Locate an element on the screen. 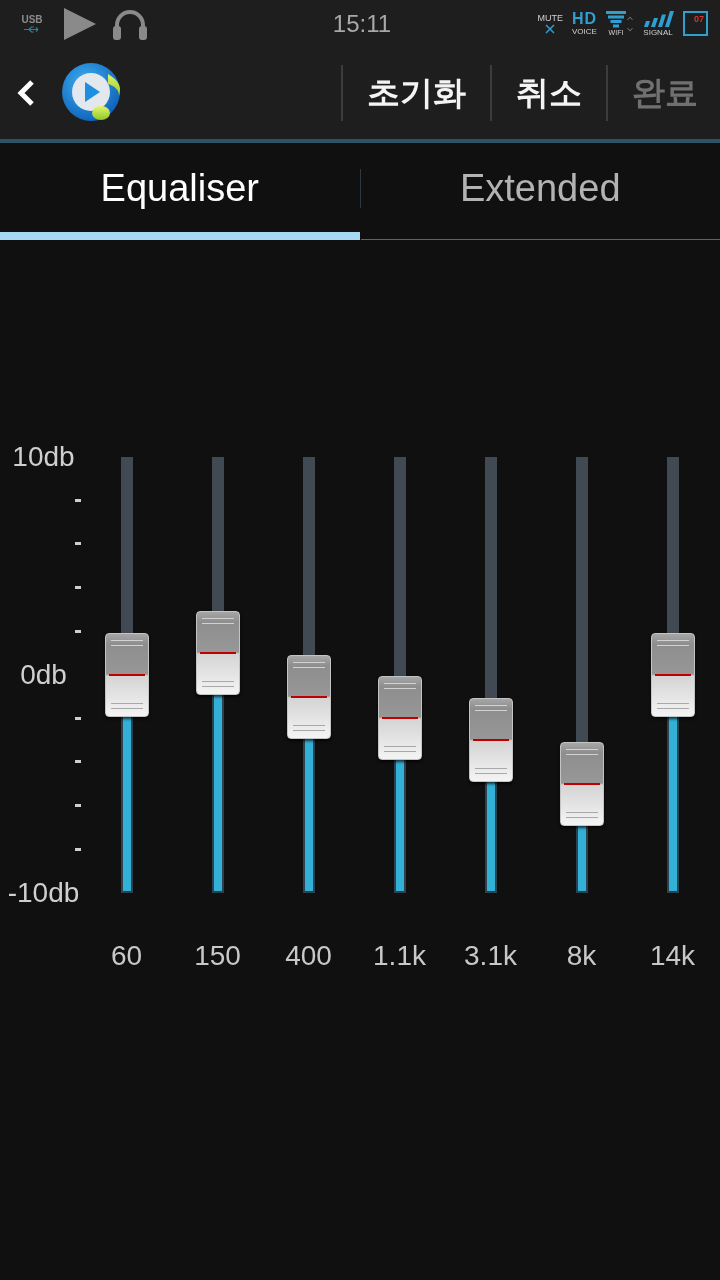  usb-label: USB is located at coordinates (32, 19).